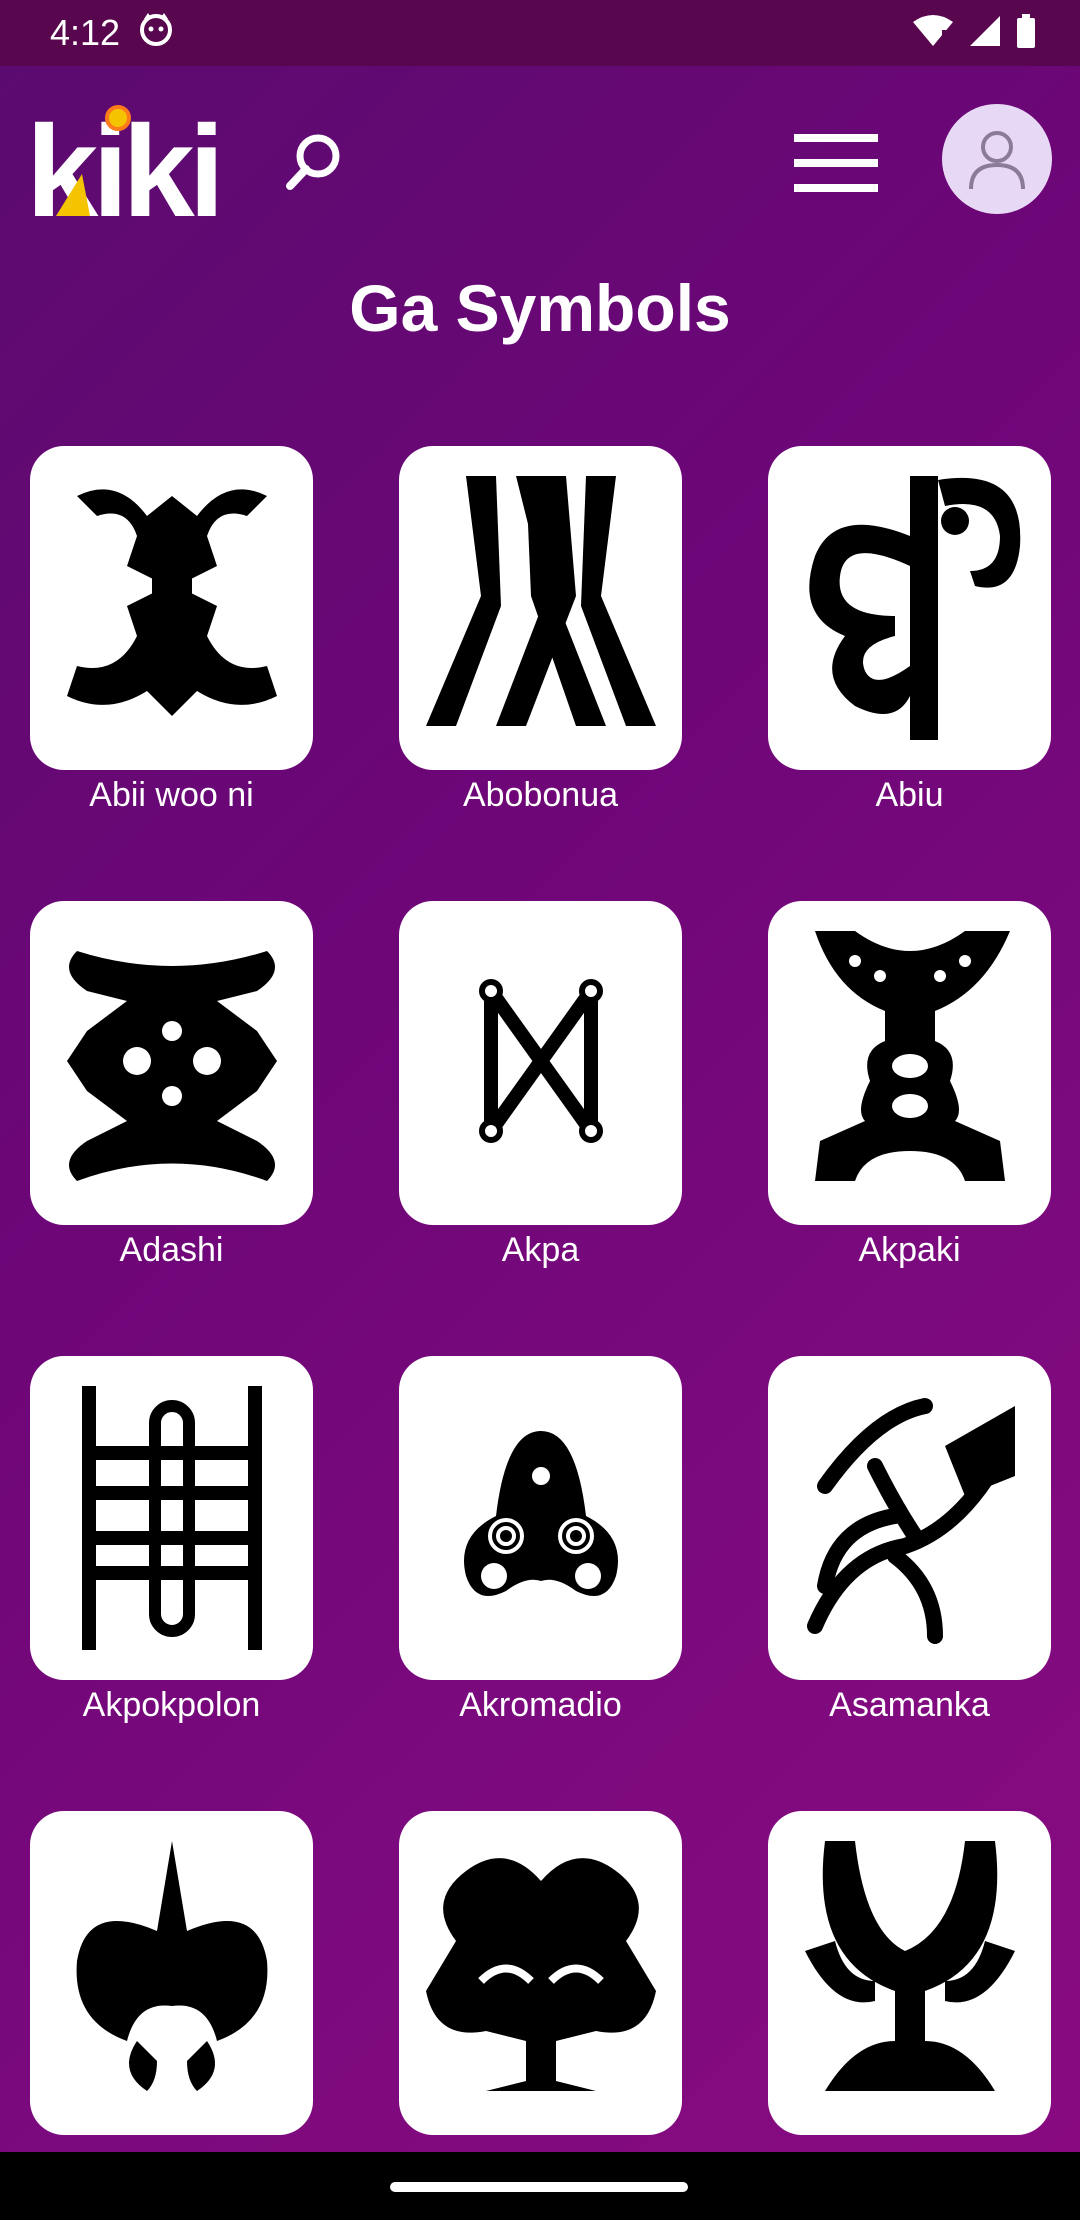 Image resolution: width=1080 pixels, height=2220 pixels. Describe the element at coordinates (1026, 33) in the screenshot. I see `battery-icon` at that location.